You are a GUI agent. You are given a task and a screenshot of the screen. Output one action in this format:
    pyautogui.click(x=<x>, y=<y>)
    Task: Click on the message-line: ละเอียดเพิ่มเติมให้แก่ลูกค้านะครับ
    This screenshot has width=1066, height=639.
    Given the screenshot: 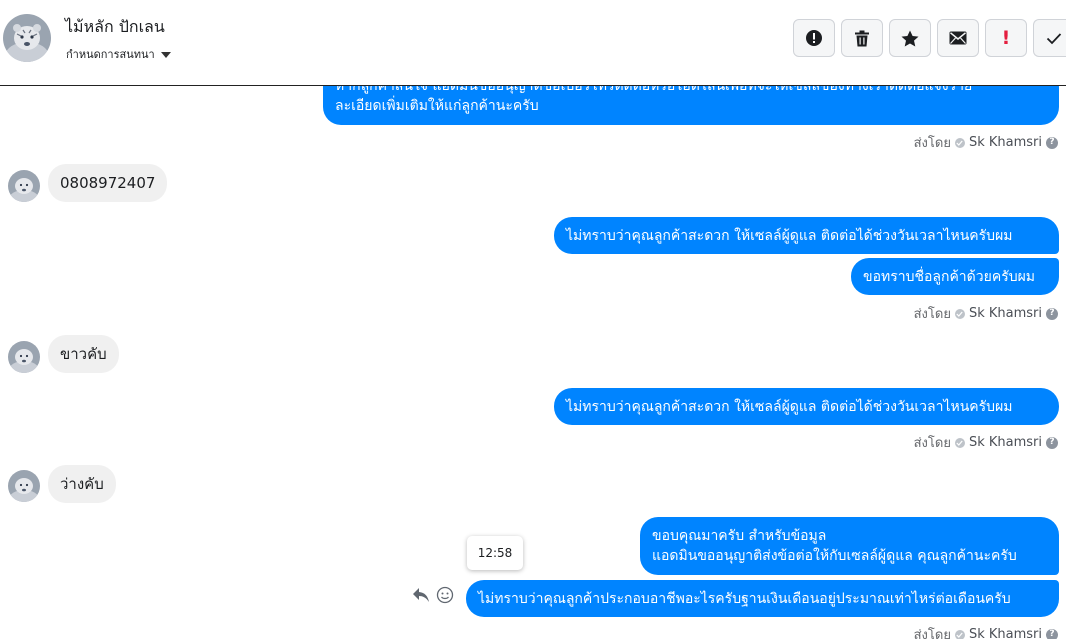 What is the action you would take?
    pyautogui.click(x=437, y=106)
    